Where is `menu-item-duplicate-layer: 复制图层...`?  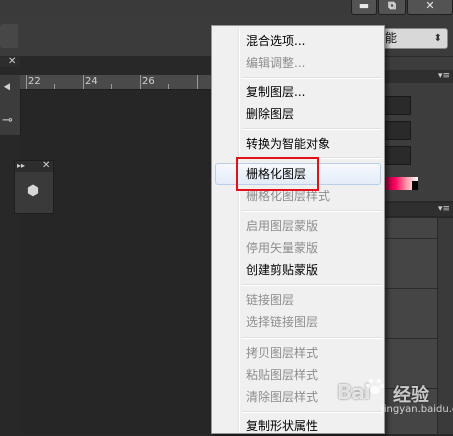
menu-item-duplicate-layer: 复制图层... is located at coordinates (275, 92).